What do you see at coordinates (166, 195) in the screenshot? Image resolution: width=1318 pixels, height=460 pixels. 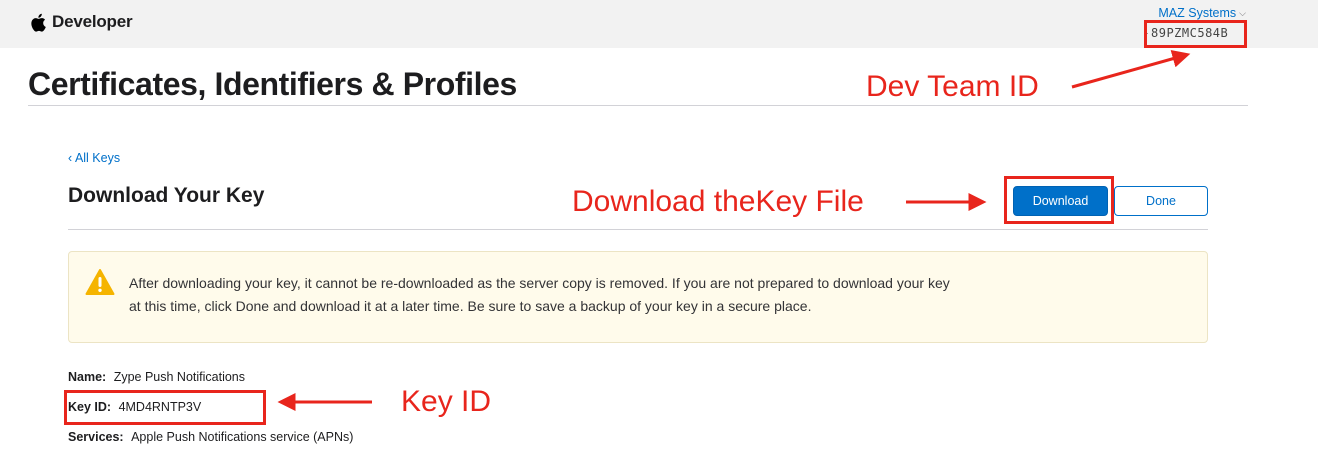 I see `section-title: Download Your Key` at bounding box center [166, 195].